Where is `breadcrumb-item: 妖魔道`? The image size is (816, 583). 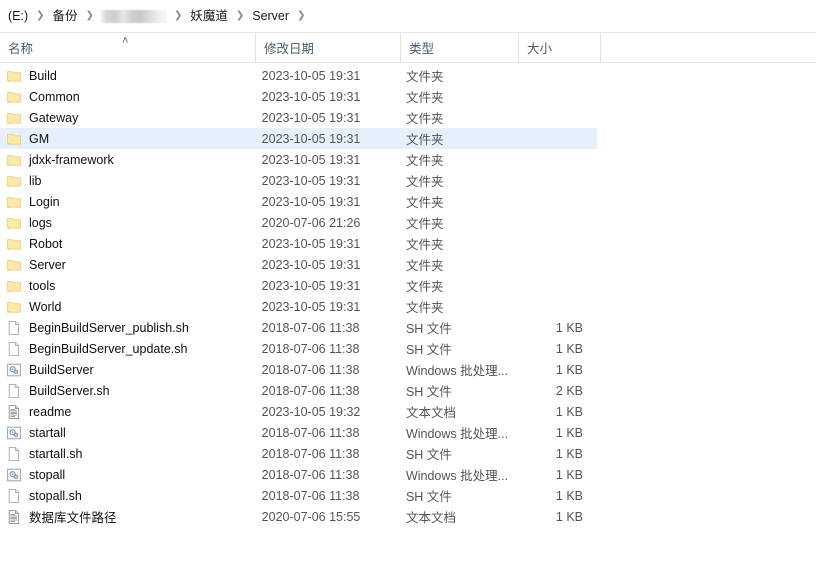 breadcrumb-item: 妖魔道 is located at coordinates (209, 16).